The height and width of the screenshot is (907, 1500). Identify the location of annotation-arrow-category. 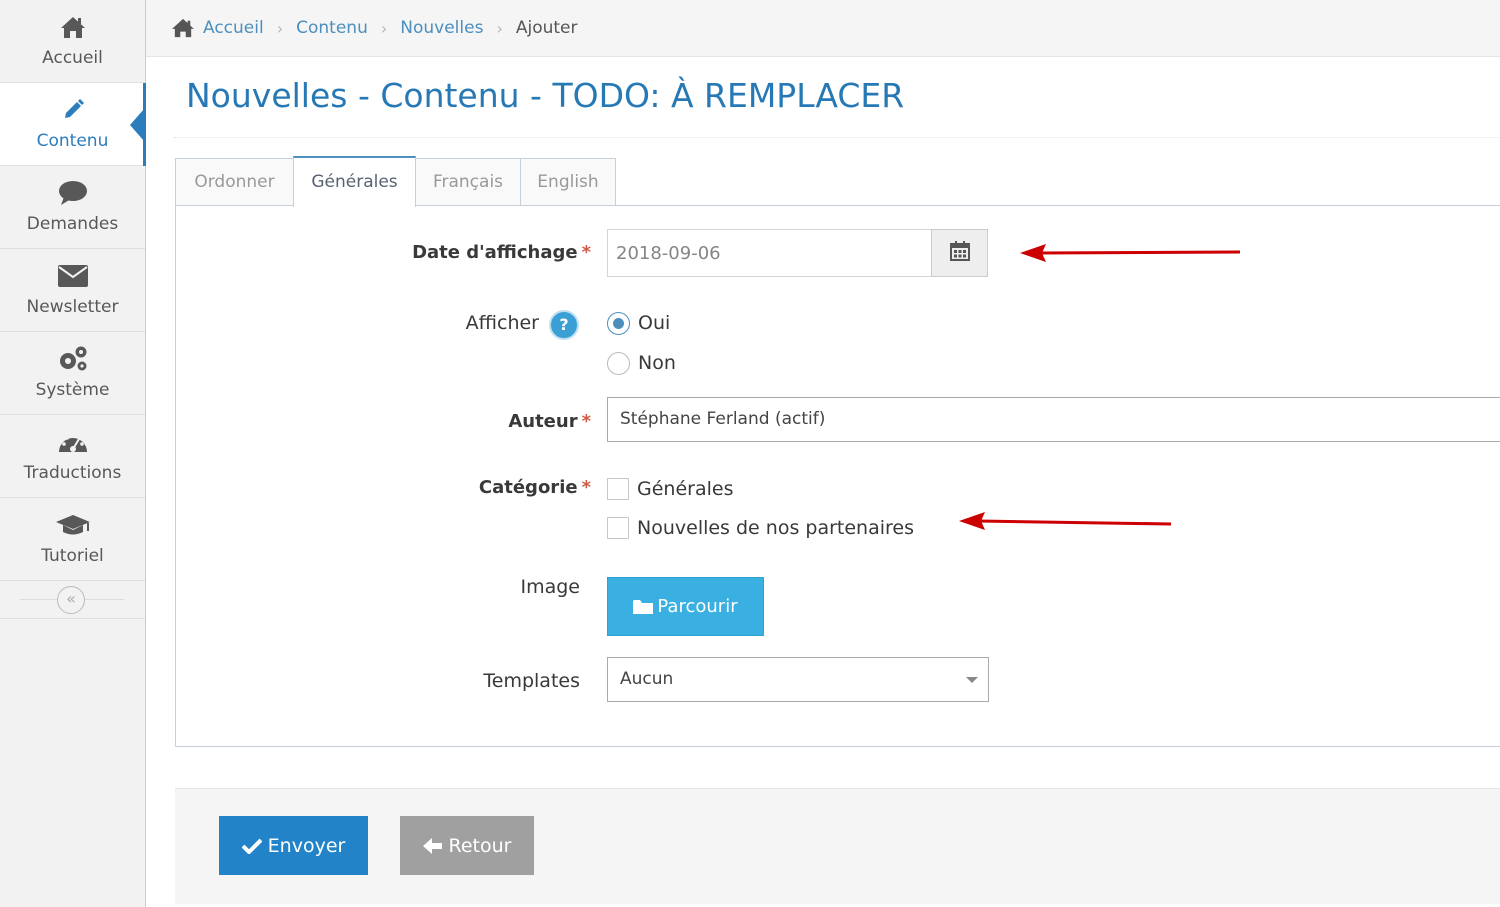
(1065, 521).